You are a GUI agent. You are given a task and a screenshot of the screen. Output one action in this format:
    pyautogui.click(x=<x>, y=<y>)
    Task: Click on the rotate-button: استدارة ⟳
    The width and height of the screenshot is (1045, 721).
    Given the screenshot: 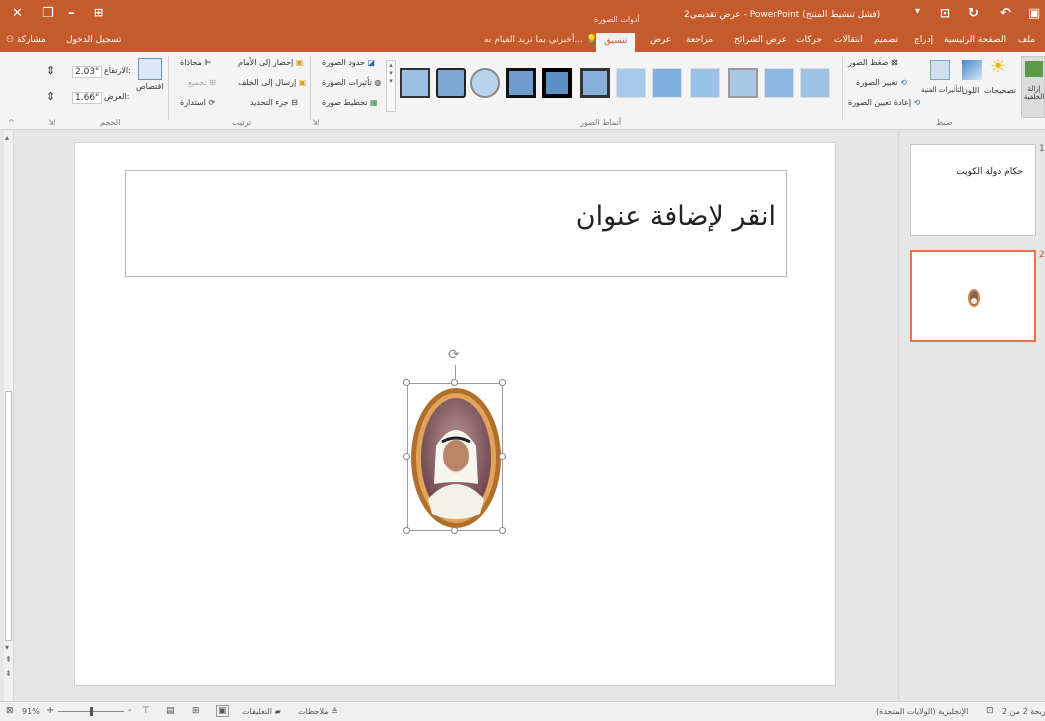 What is the action you would take?
    pyautogui.click(x=197, y=102)
    